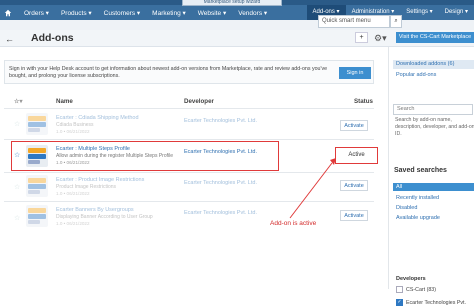 The width and height of the screenshot is (474, 306). Describe the element at coordinates (433, 109) in the screenshot. I see `addon-search-input: Search` at that location.